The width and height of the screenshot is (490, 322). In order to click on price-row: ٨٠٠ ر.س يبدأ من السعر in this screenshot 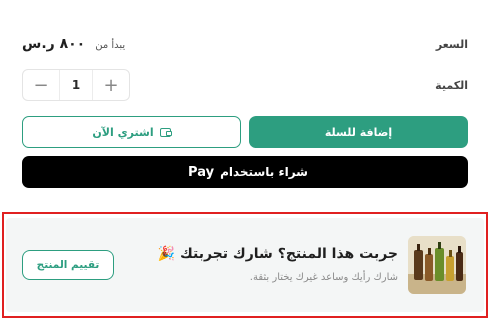, I will do `click(245, 44)`.